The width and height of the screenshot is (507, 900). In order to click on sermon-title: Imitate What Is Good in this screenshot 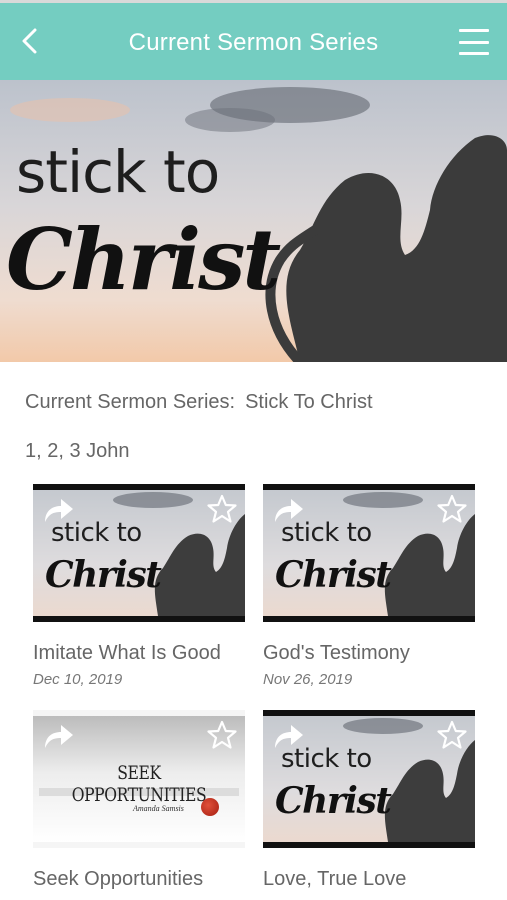, I will do `click(139, 653)`.